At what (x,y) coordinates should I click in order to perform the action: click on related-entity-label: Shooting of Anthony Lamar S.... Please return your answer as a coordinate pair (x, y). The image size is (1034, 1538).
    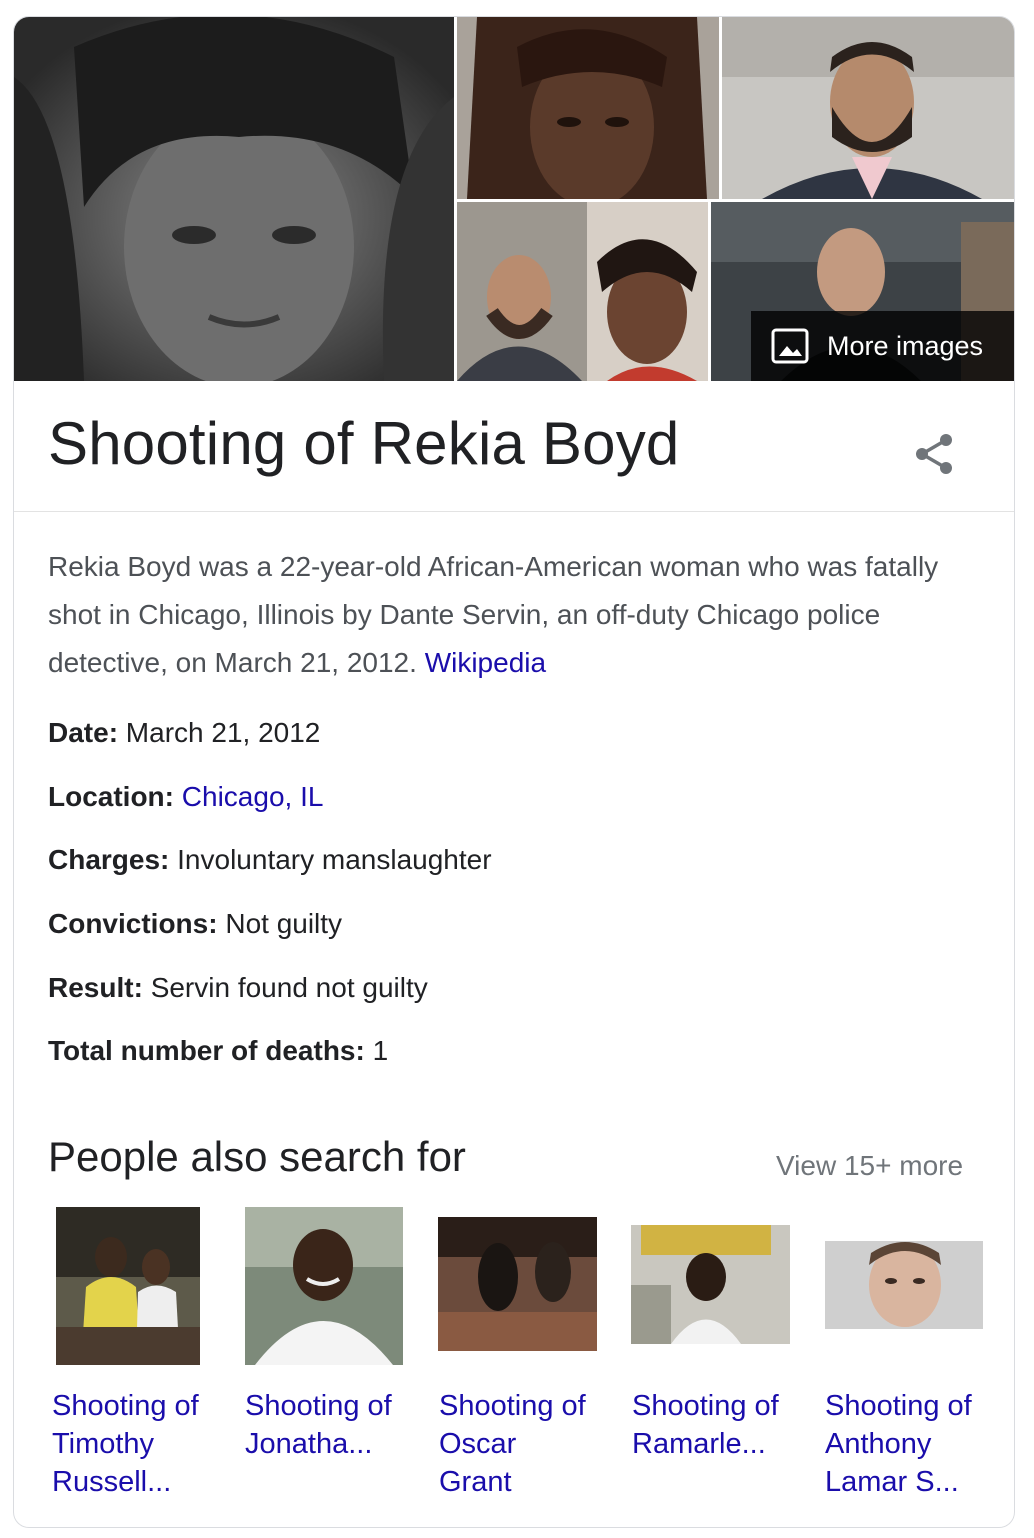
    Looking at the image, I should click on (914, 1444).